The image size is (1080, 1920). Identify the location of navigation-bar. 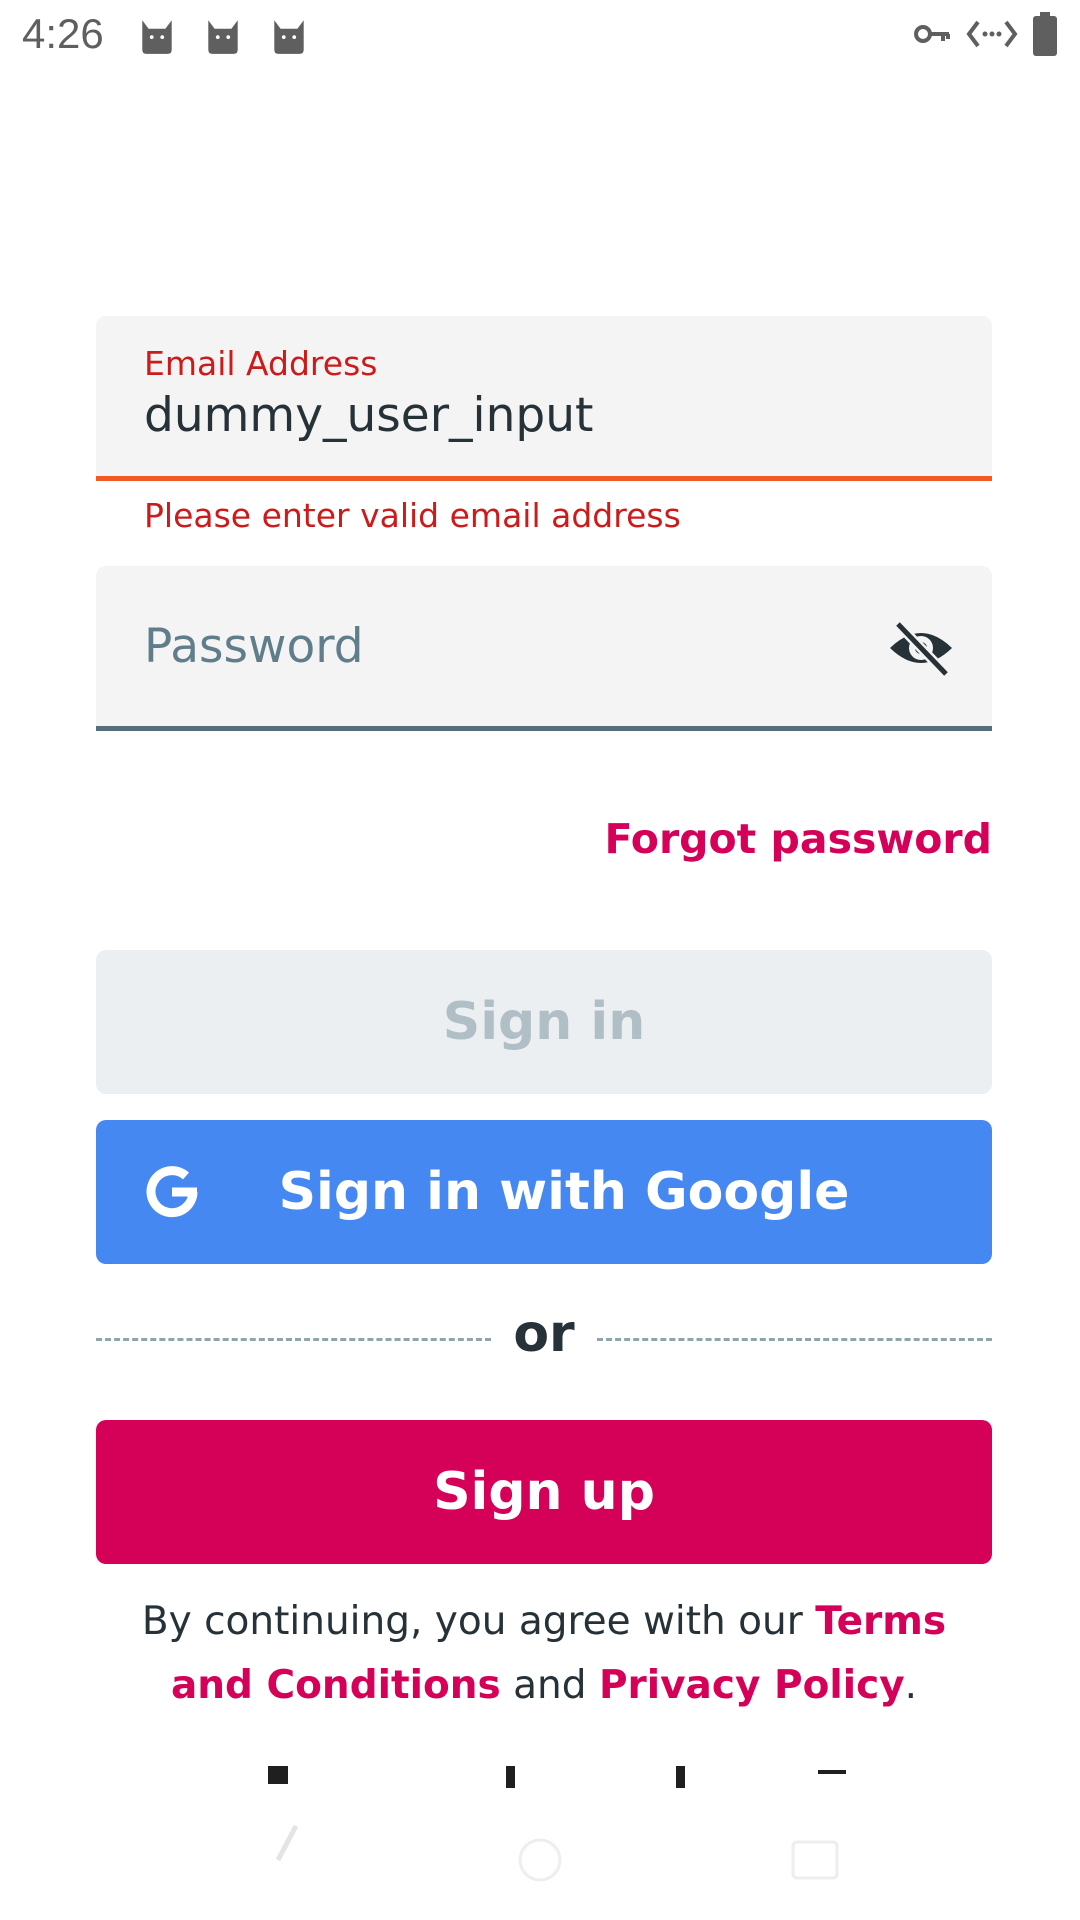
(557, 1853).